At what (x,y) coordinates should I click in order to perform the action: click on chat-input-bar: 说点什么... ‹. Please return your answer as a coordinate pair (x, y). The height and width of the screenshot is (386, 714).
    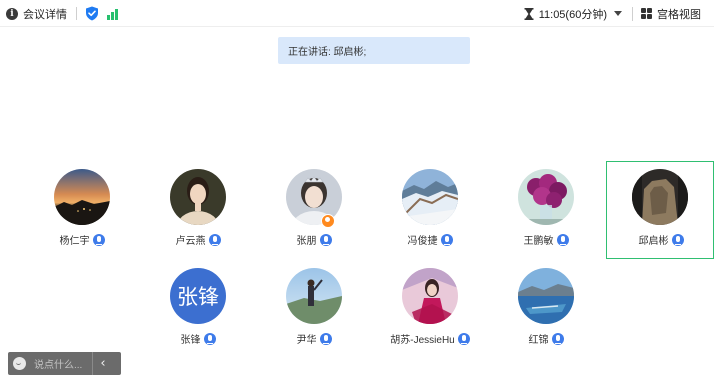
    Looking at the image, I should click on (64, 363).